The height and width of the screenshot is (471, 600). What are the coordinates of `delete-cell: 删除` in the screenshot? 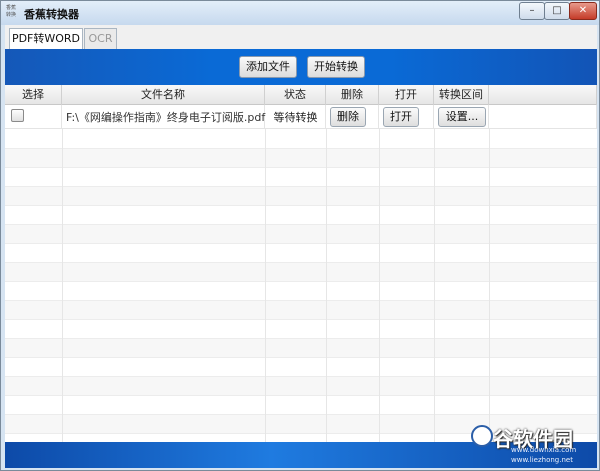 It's located at (352, 117).